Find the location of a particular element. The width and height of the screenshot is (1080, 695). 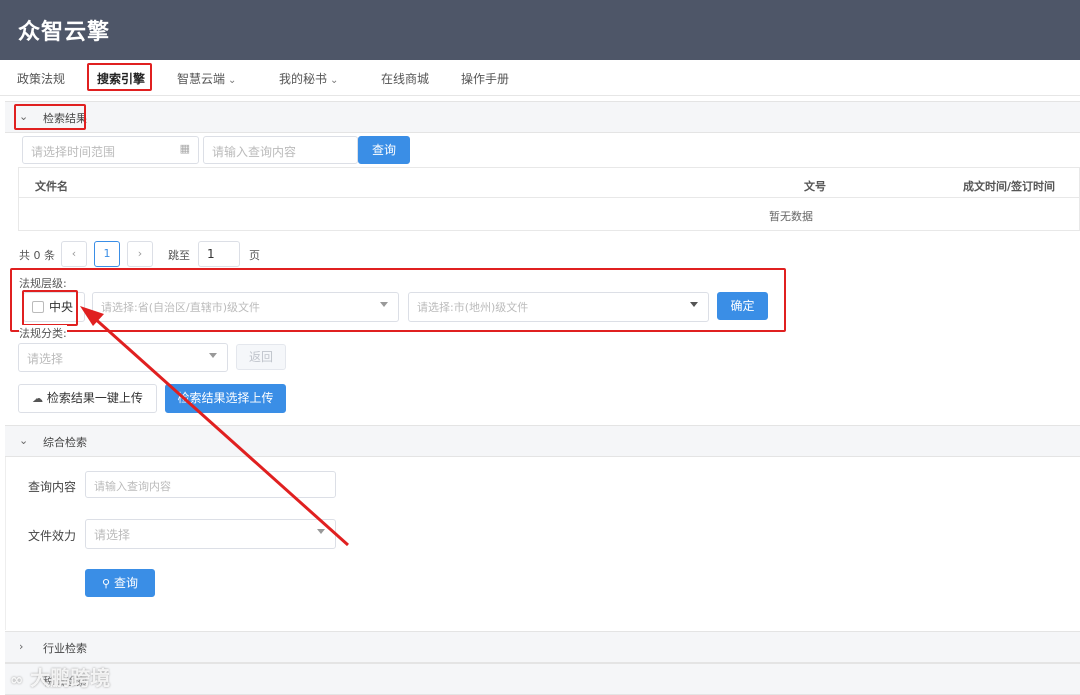

chevron-left-icon: ‹ is located at coordinates (74, 253).